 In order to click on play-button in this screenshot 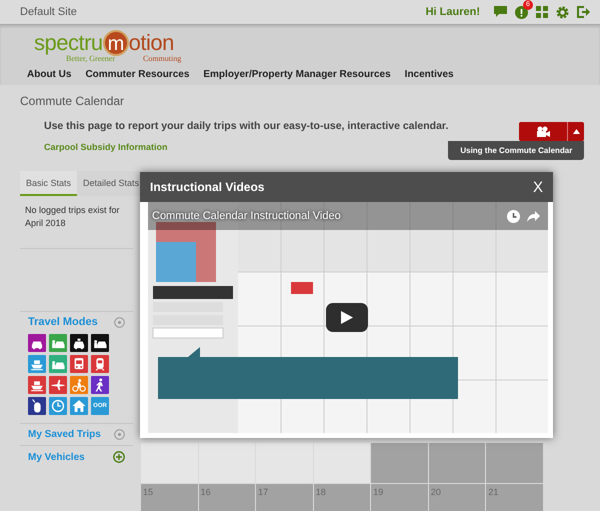, I will do `click(347, 317)`.